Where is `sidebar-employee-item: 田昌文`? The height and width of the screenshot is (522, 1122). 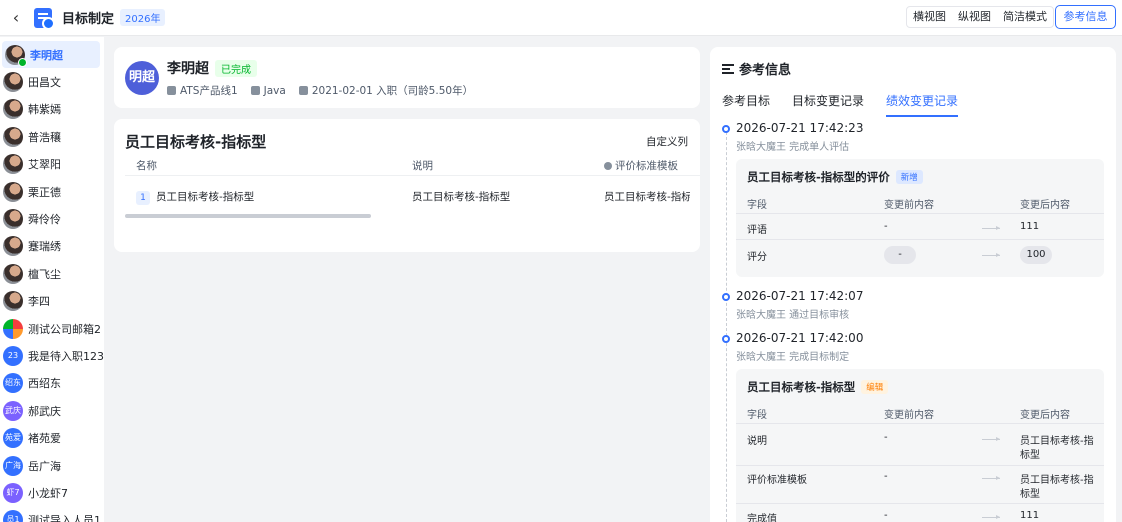
sidebar-employee-item: 田昌文 is located at coordinates (52, 81).